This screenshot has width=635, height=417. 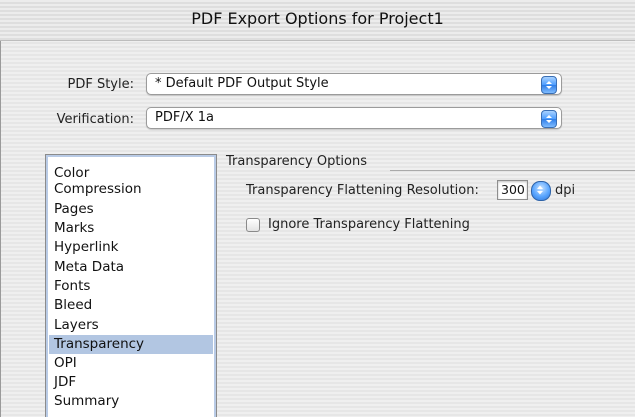 What do you see at coordinates (565, 190) in the screenshot?
I see `resolution-unit: dpi` at bounding box center [565, 190].